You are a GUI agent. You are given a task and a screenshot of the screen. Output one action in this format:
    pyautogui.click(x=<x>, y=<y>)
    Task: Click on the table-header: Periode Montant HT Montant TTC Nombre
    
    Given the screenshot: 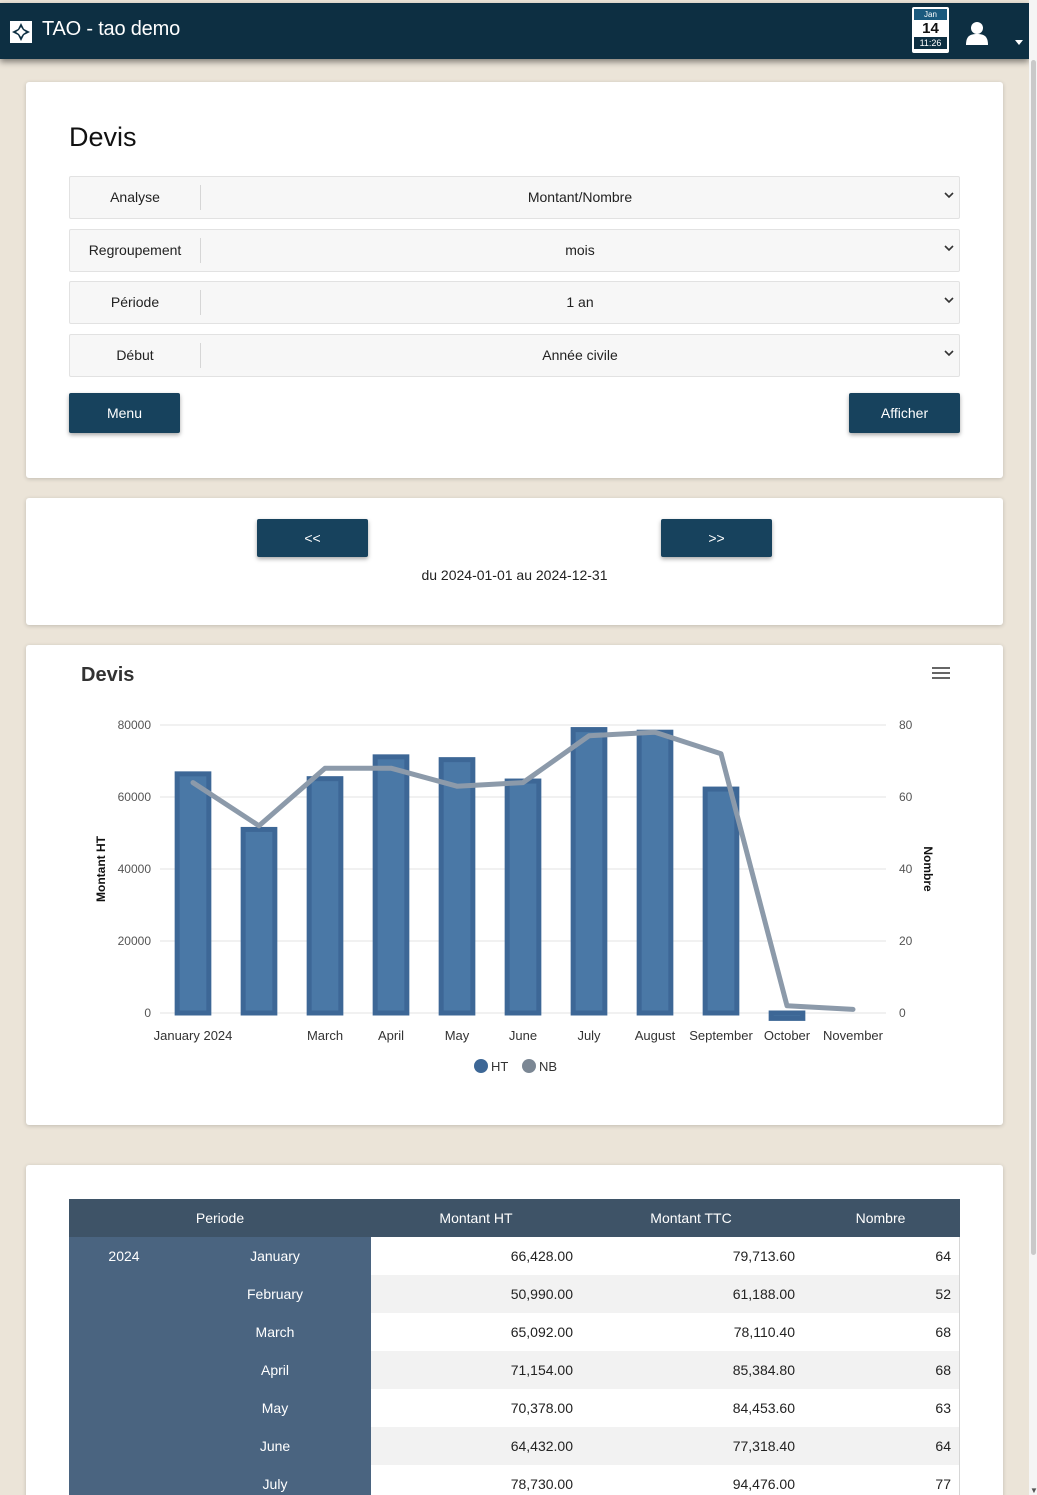 What is the action you would take?
    pyautogui.click(x=514, y=1218)
    